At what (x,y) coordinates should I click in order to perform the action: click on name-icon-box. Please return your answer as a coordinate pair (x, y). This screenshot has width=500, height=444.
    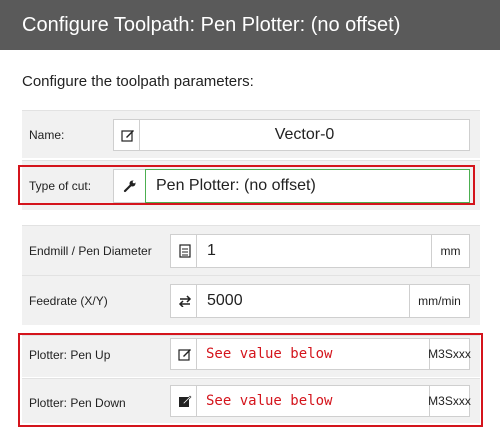
    Looking at the image, I should click on (126, 135).